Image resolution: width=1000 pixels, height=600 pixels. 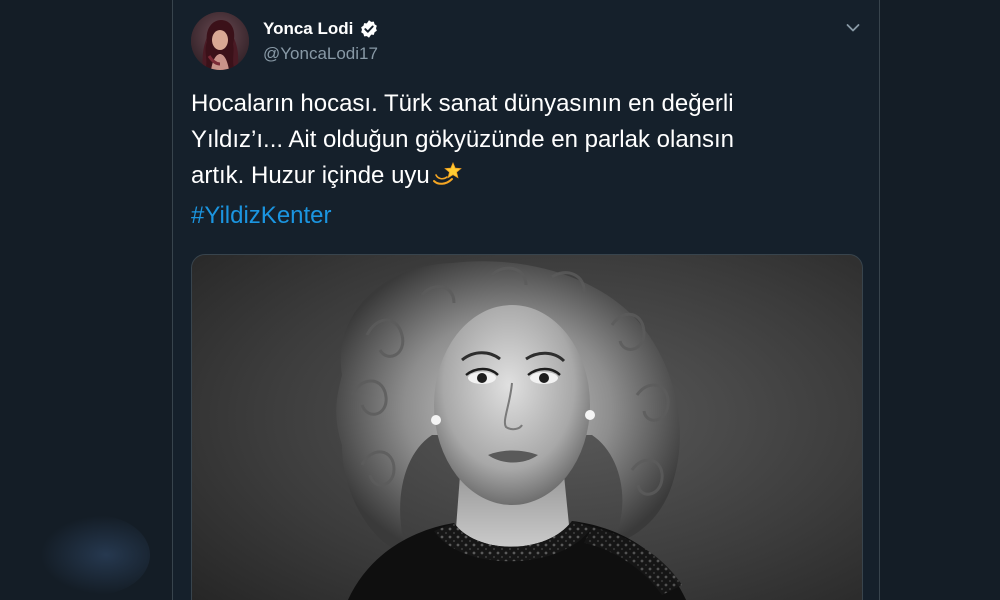 What do you see at coordinates (95, 555) in the screenshot?
I see `background-glow` at bounding box center [95, 555].